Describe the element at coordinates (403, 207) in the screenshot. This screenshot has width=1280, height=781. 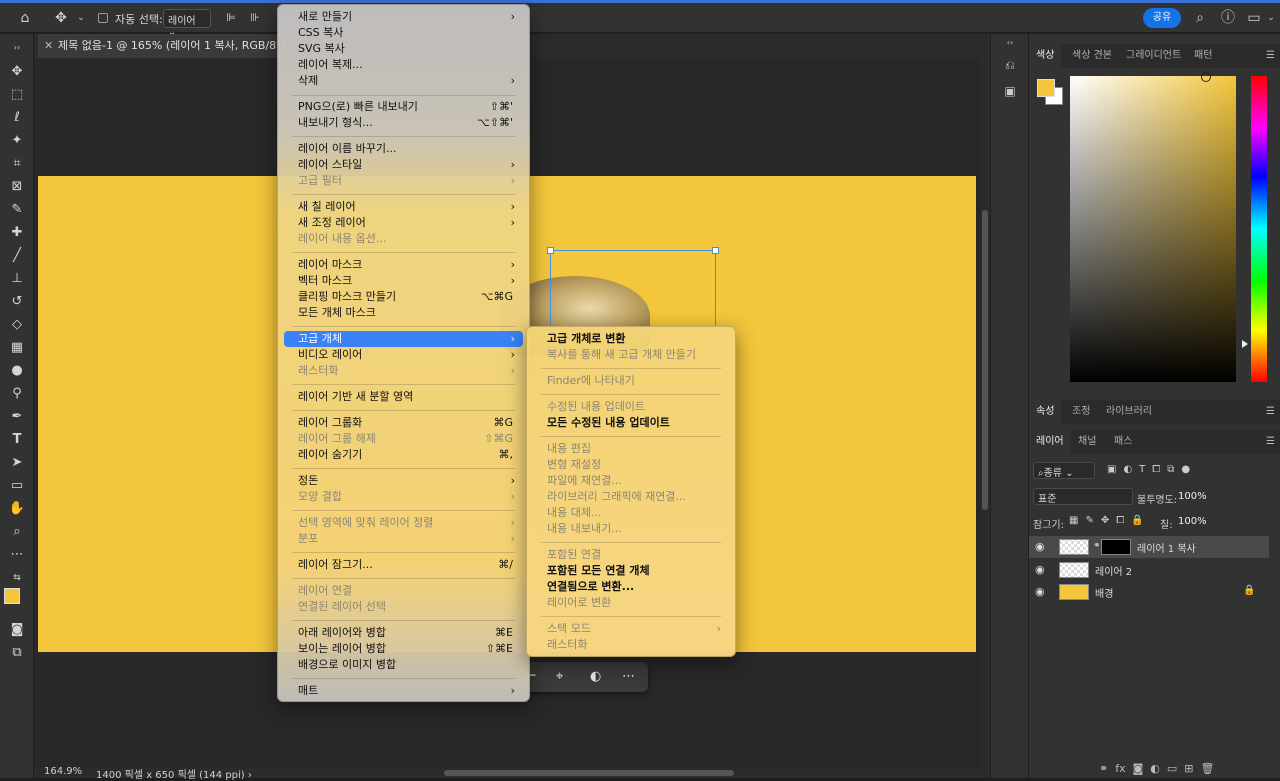
I see `menu-item-new-fill-layer: 새 칠 레이어 ›` at that location.